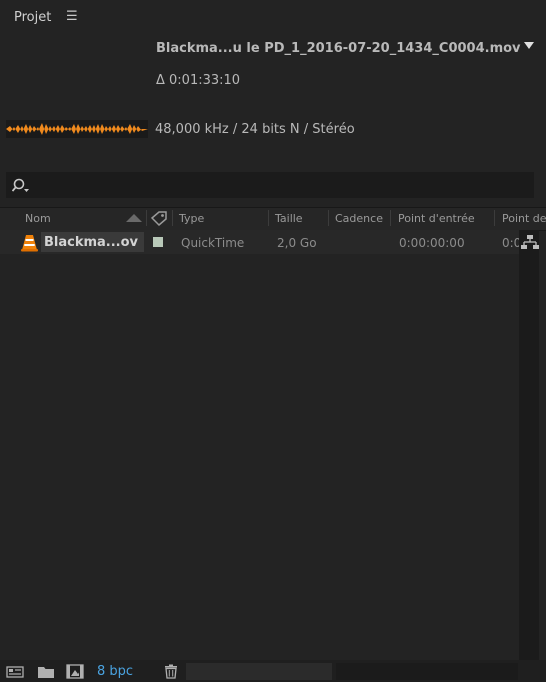  What do you see at coordinates (529, 445) in the screenshot?
I see `vertical-scrollbar` at bounding box center [529, 445].